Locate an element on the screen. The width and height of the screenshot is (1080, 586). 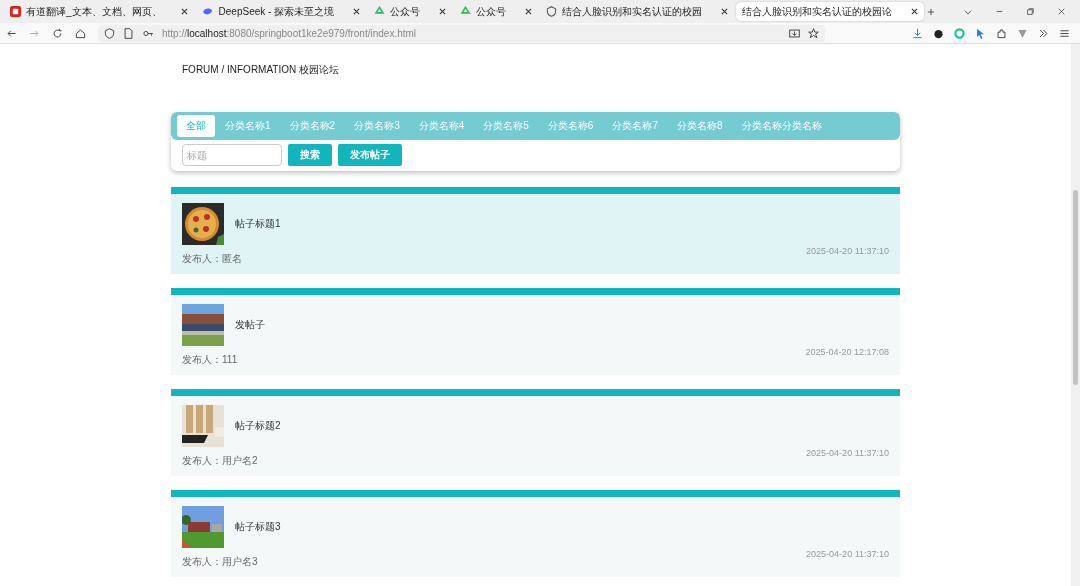
home-icon is located at coordinates (80, 33).